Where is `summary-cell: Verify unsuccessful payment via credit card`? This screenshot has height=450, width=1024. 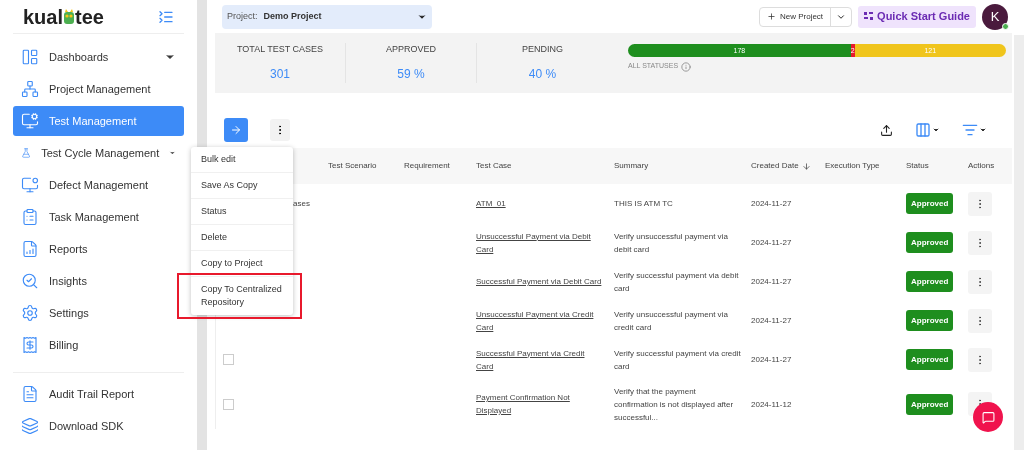
summary-cell: Verify unsuccessful payment via credit card is located at coordinates (671, 320).